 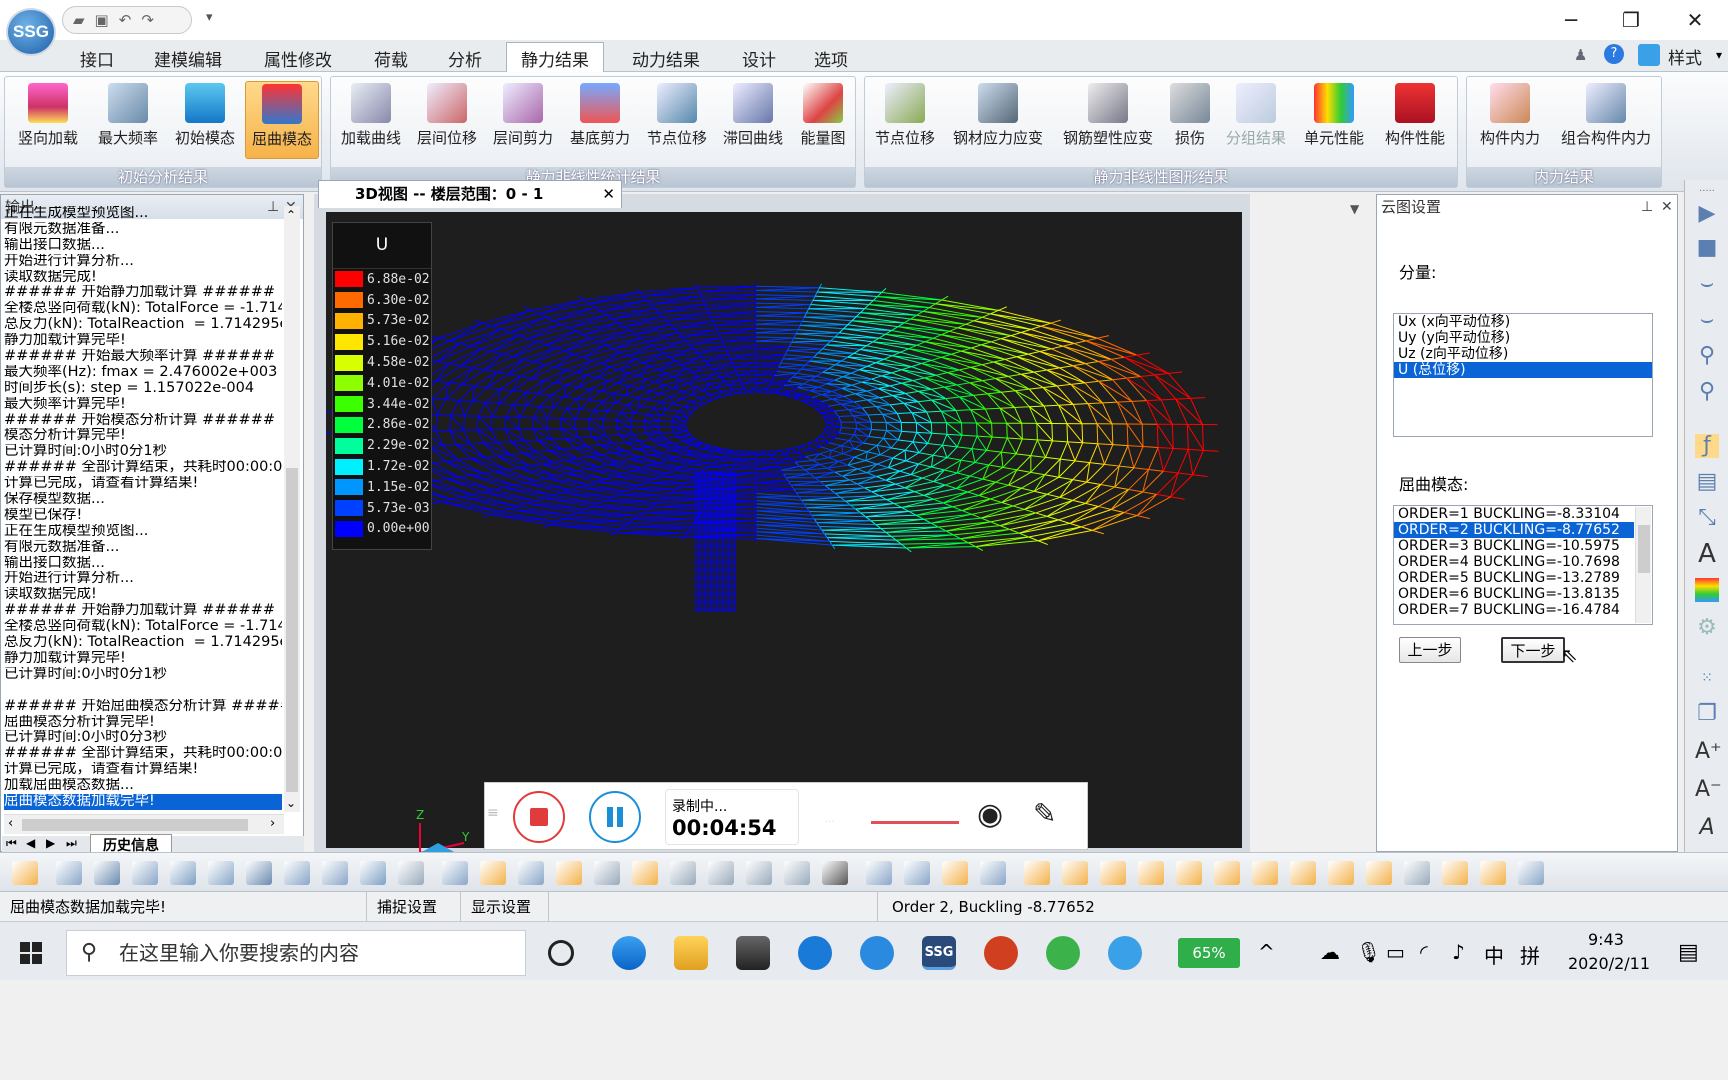 I want to click on output-vertical-scrollbar: ⌃ ⌄, so click(x=292, y=509).